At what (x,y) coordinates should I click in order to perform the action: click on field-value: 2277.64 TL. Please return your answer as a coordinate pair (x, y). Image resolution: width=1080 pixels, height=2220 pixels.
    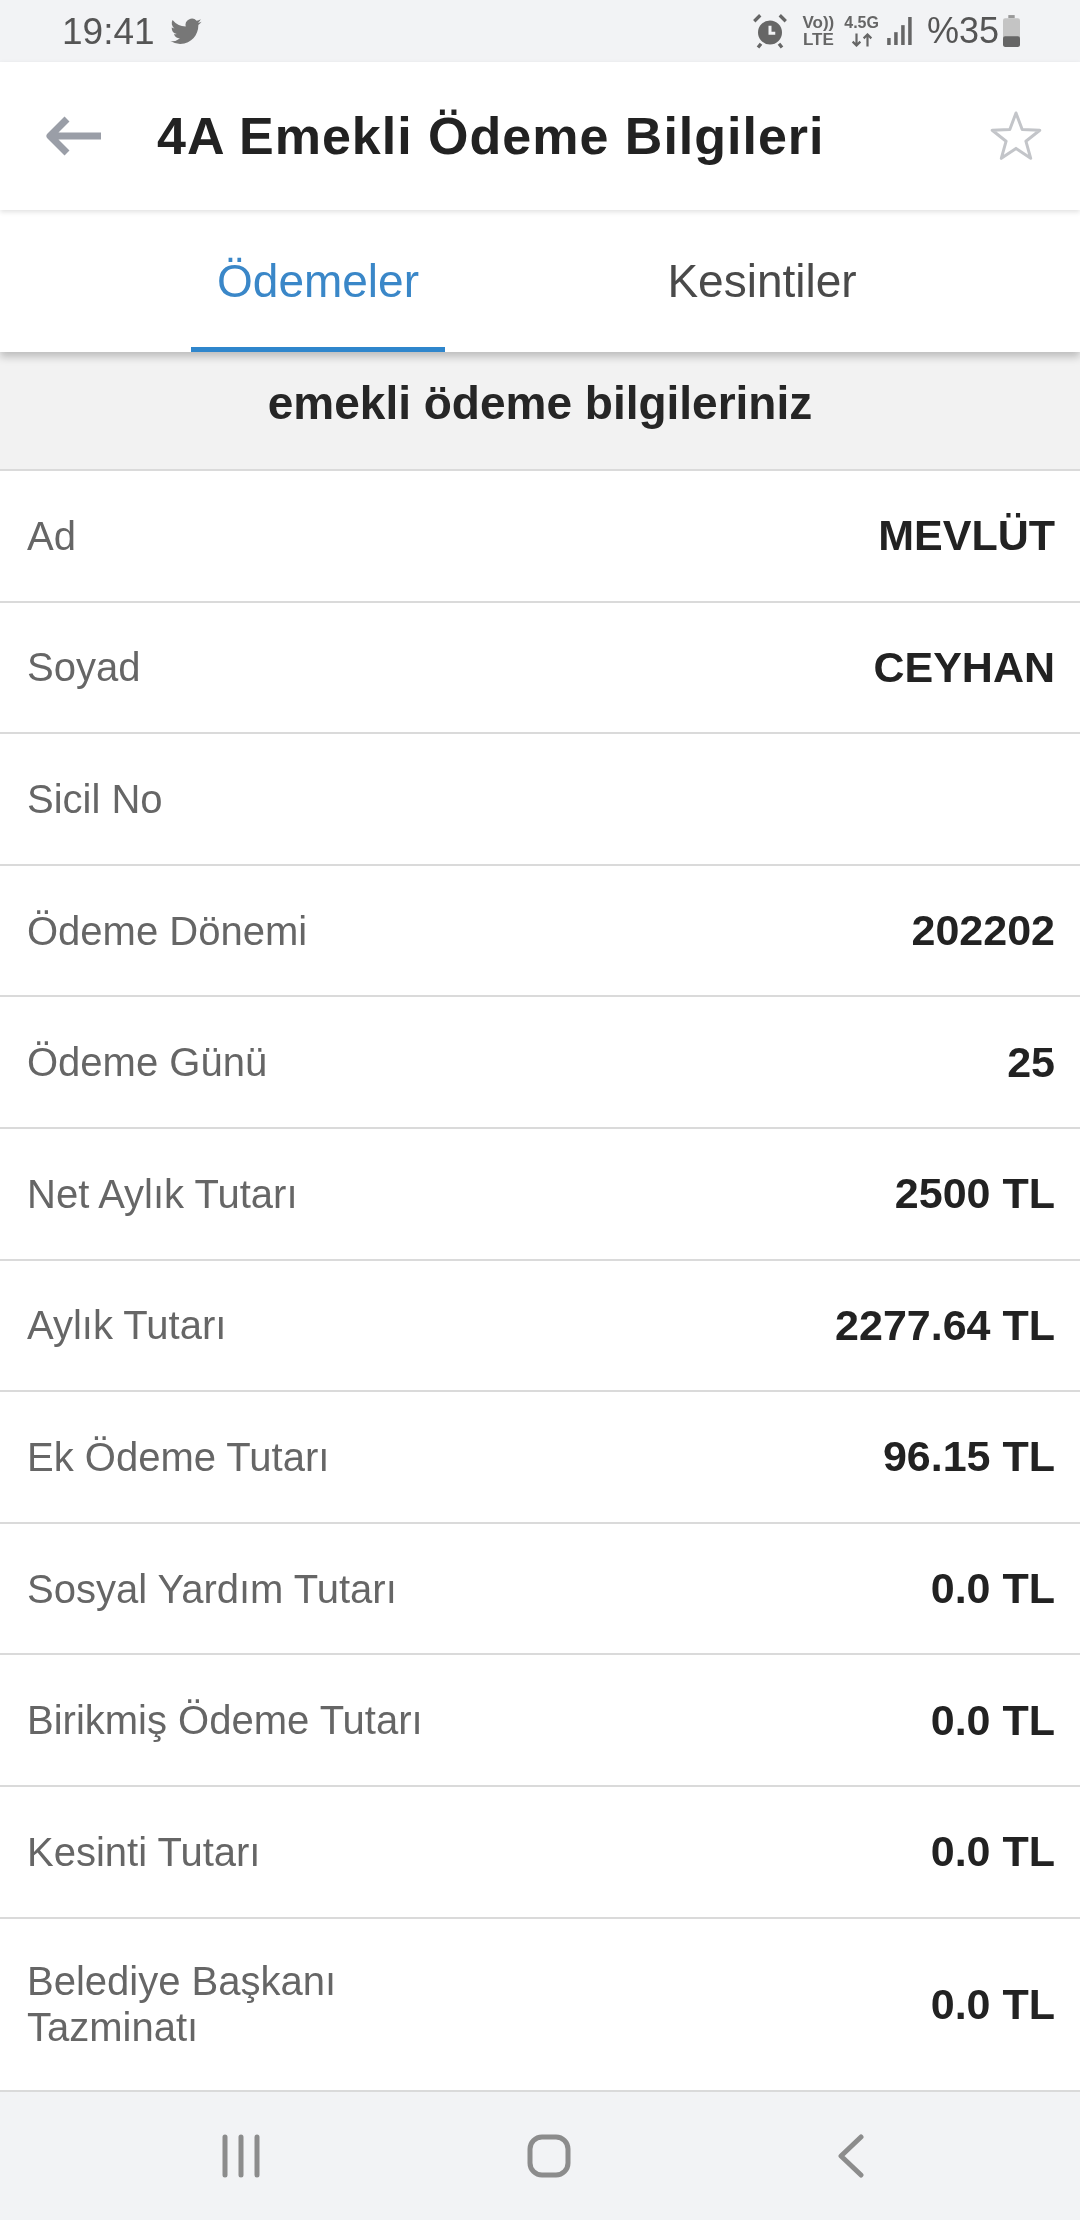
    Looking at the image, I should click on (945, 1325).